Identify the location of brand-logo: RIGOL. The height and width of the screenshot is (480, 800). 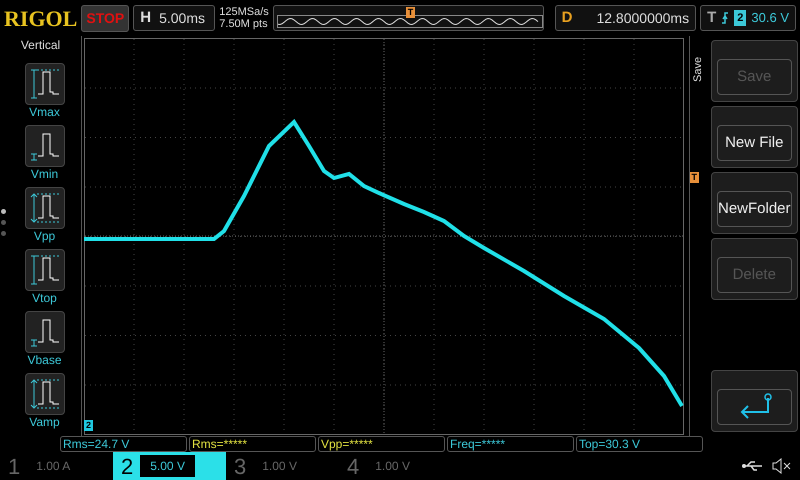
(41, 18).